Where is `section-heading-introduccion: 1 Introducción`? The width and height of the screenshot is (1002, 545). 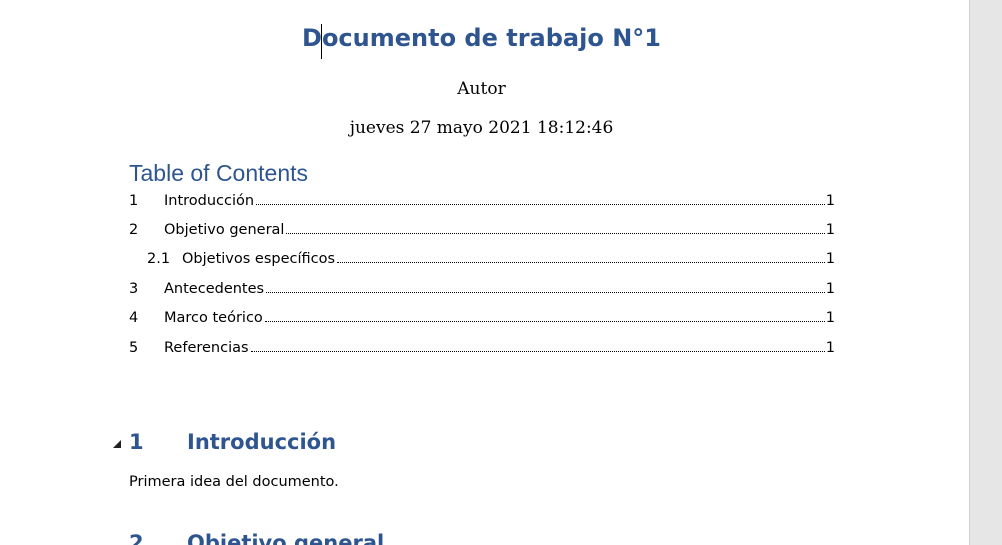
section-heading-introduccion: 1 Introducción is located at coordinates (232, 442).